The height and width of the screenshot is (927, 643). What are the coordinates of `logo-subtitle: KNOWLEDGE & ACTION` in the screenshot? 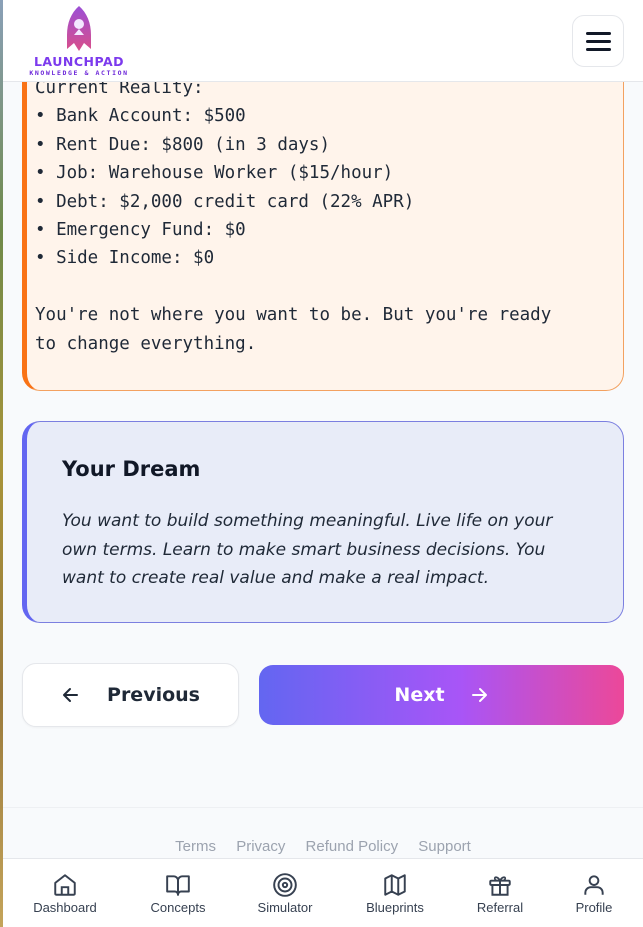 It's located at (79, 73).